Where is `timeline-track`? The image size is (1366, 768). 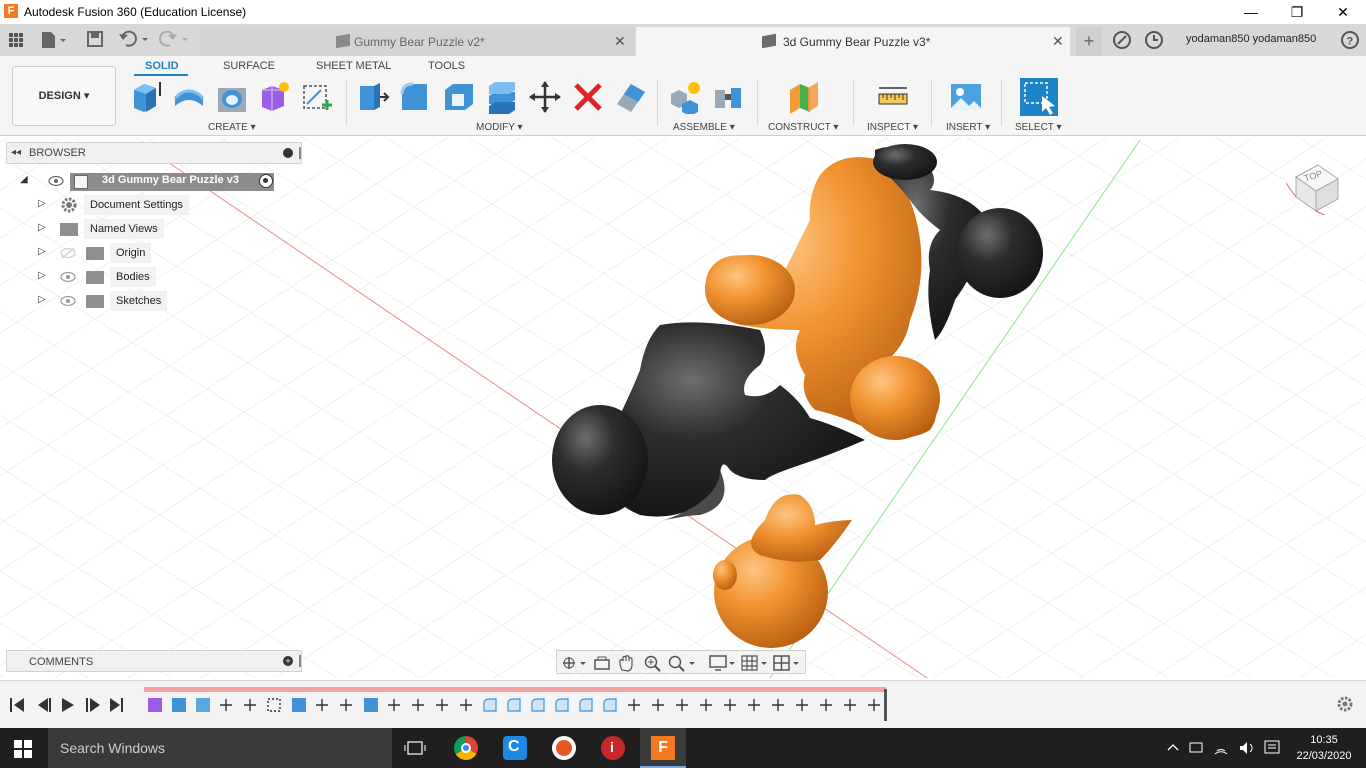
timeline-track is located at coordinates (515, 689).